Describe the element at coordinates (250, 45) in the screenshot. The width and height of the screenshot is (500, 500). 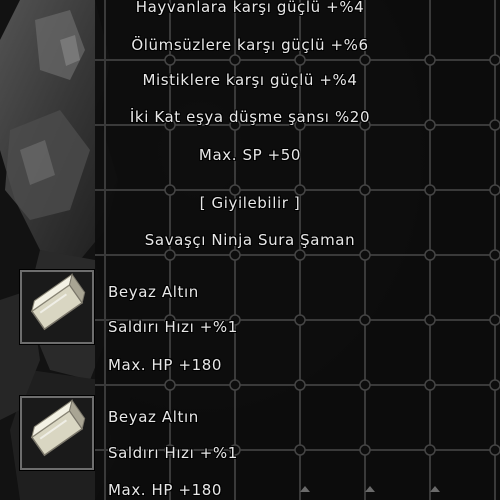
I see `bonus-line: Ölümsüzlere karşı güçlü +%6` at that location.